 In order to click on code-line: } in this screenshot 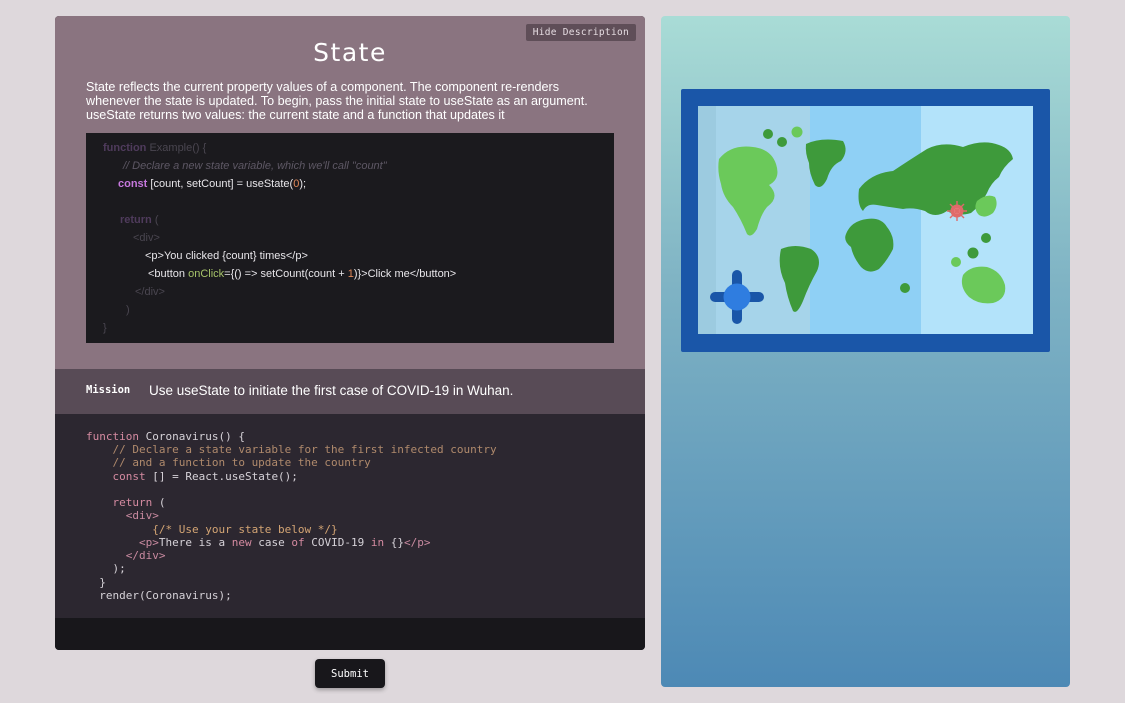, I will do `click(105, 328)`.